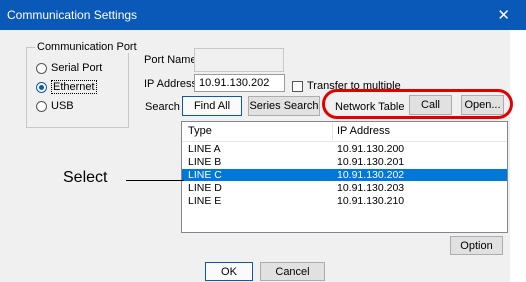 Image resolution: width=526 pixels, height=282 pixels. Describe the element at coordinates (229, 271) in the screenshot. I see `ok-button: OK` at that location.